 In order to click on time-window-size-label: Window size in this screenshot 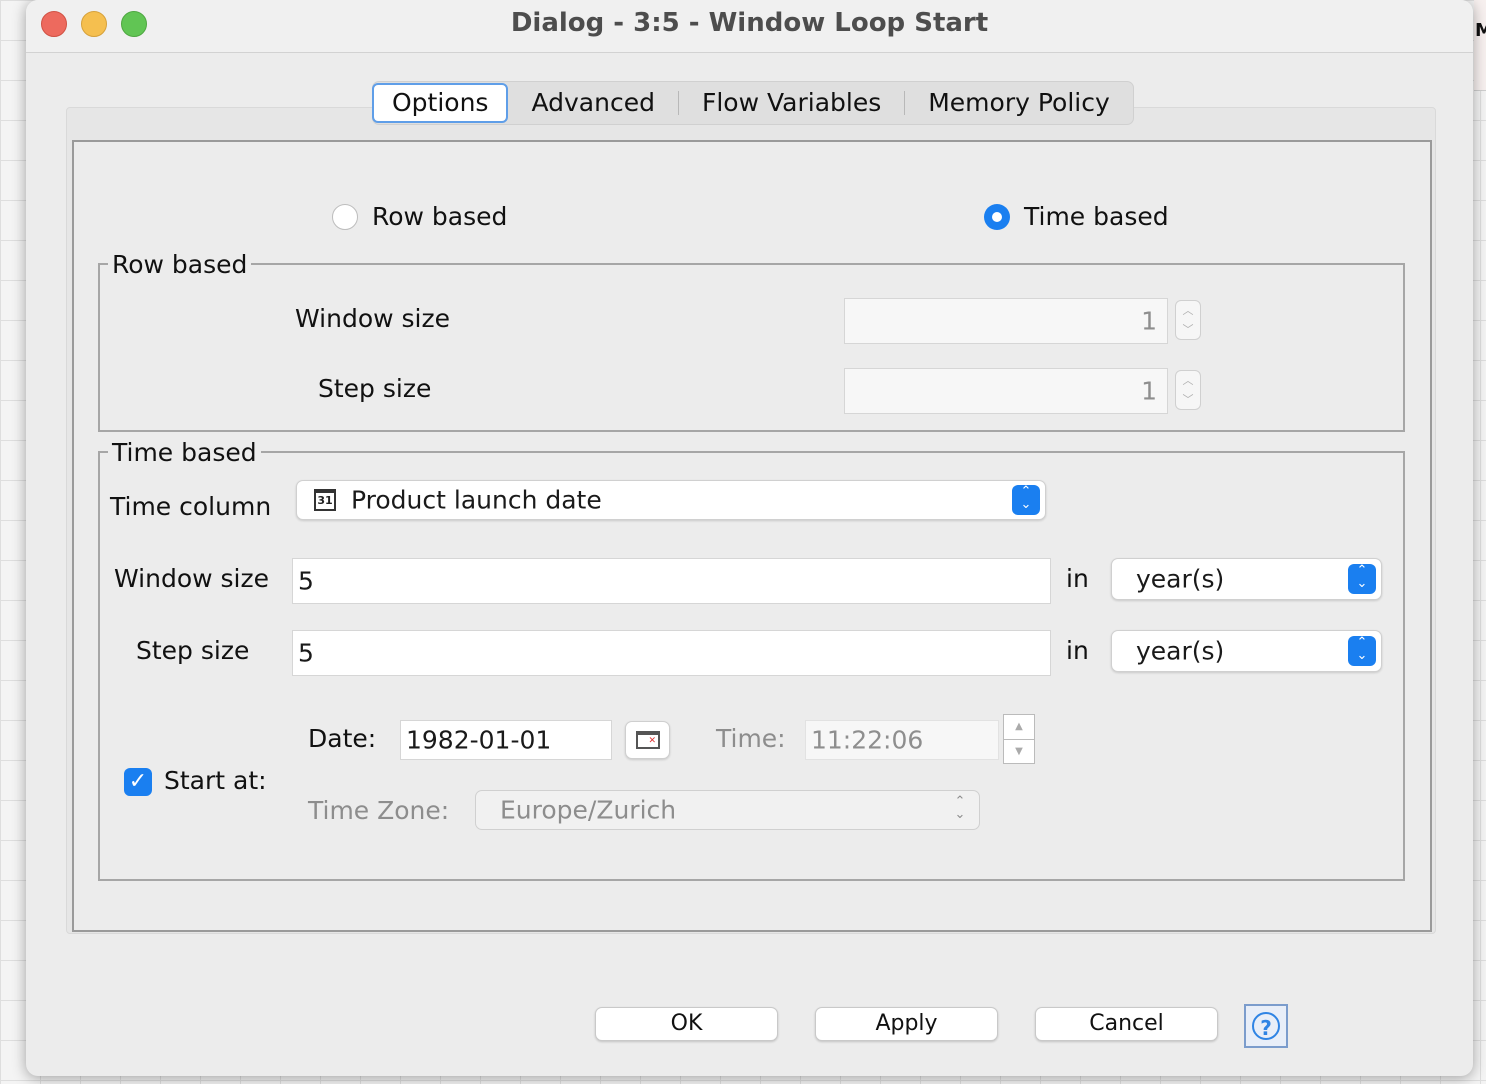, I will do `click(191, 578)`.